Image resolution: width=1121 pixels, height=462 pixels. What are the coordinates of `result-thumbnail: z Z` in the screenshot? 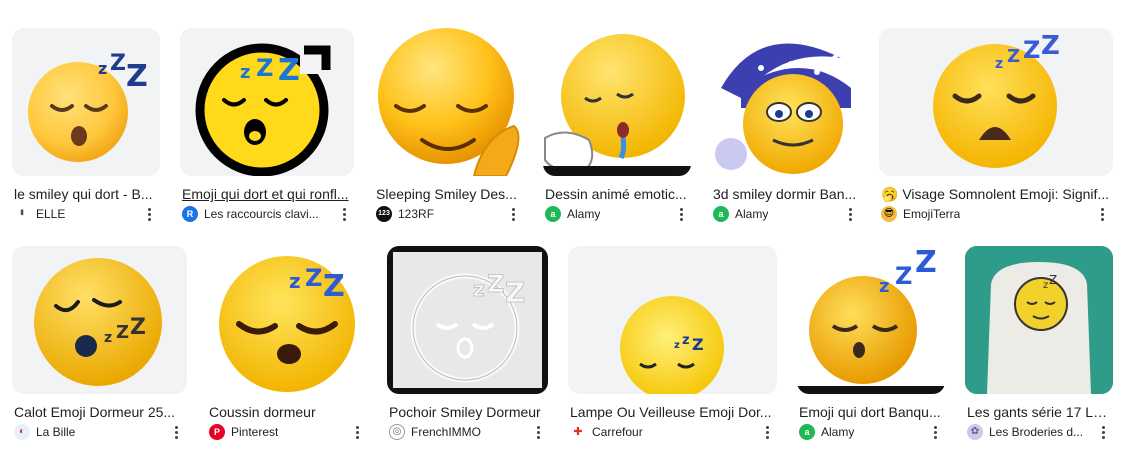 It's located at (1039, 320).